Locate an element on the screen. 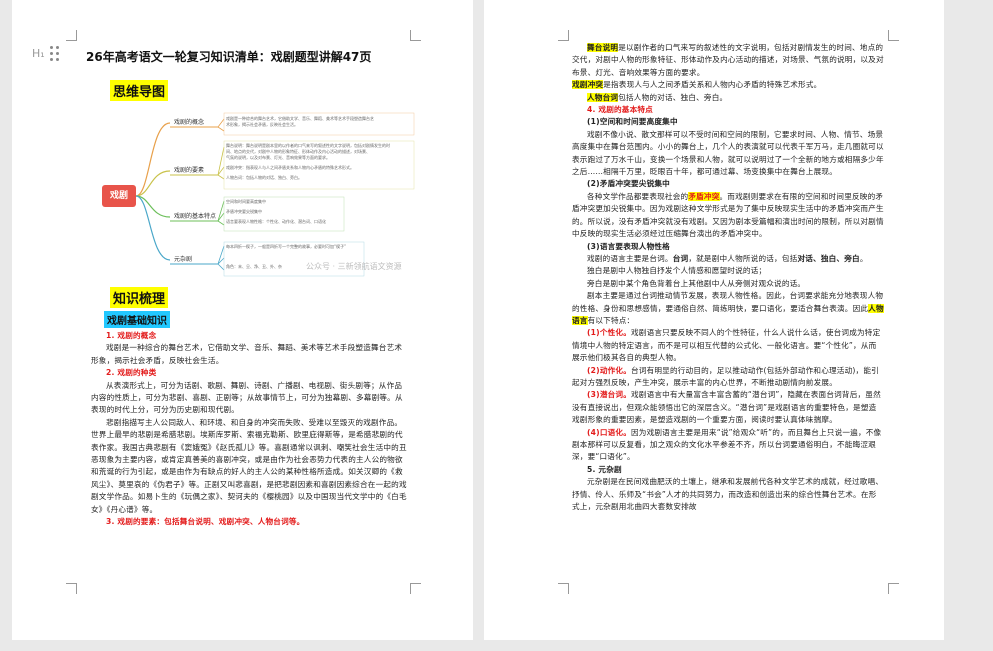 This screenshot has height=651, width=993. subsection-title: (3)语言要表现人物性格 is located at coordinates (628, 246).